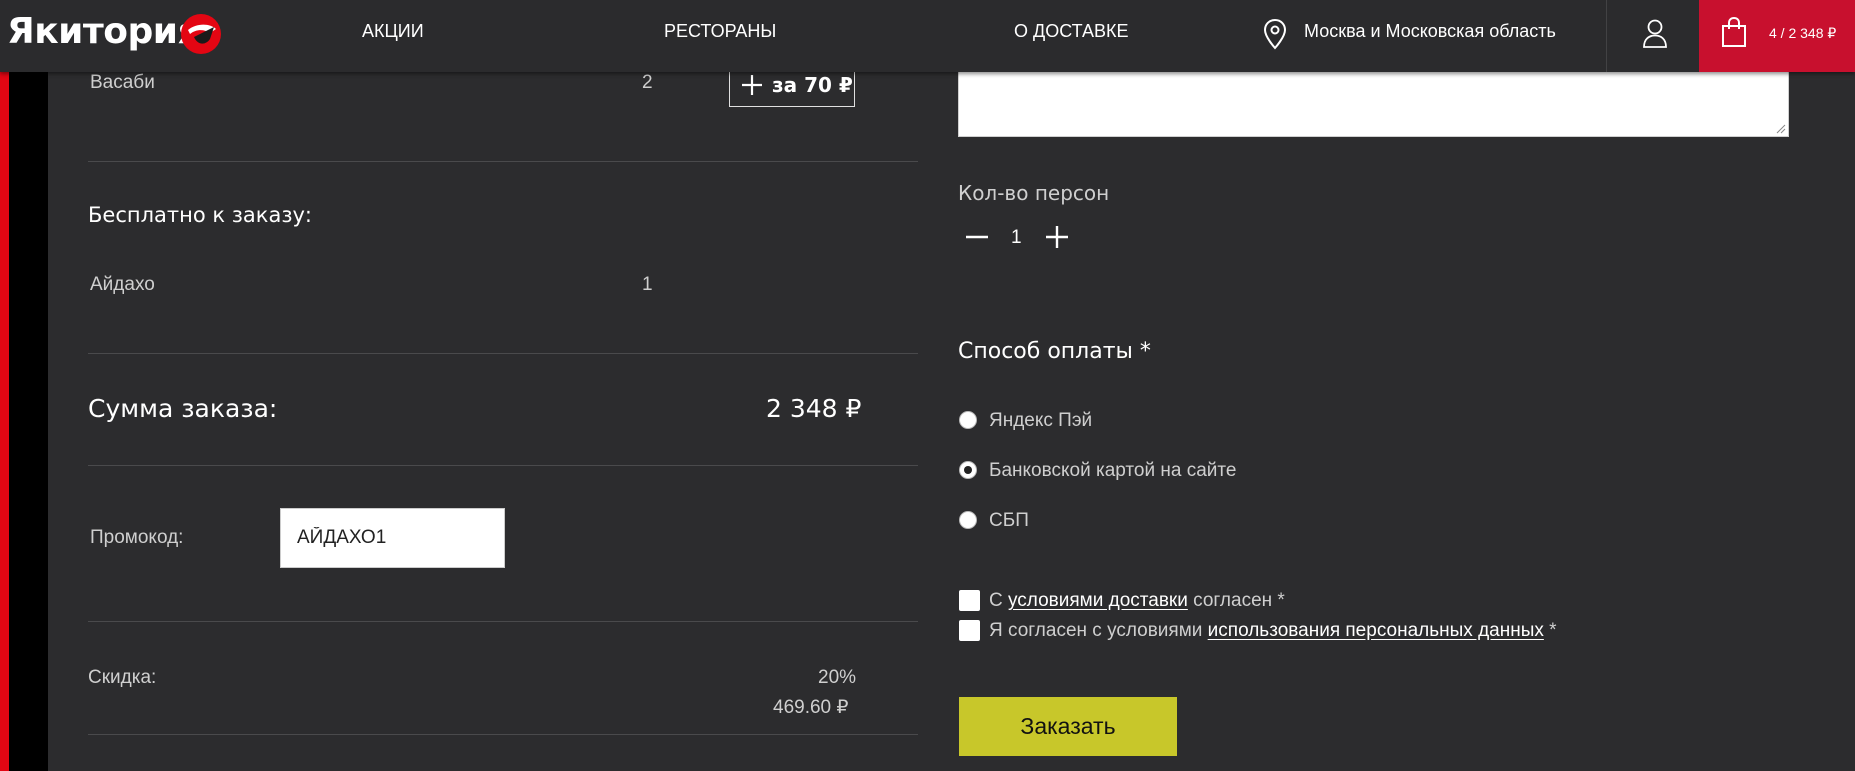 Image resolution: width=1855 pixels, height=771 pixels. I want to click on add-item-price: за 70 ₽, so click(812, 85).